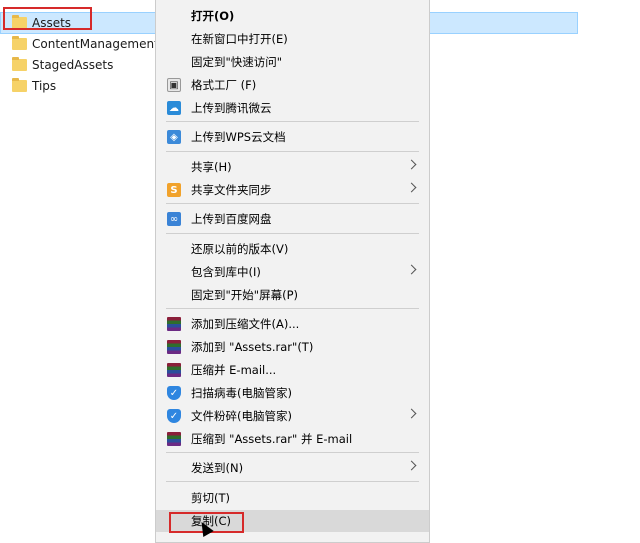 The image size is (640, 543). Describe the element at coordinates (174, 85) in the screenshot. I see `format-factory-icon: ▣` at that location.